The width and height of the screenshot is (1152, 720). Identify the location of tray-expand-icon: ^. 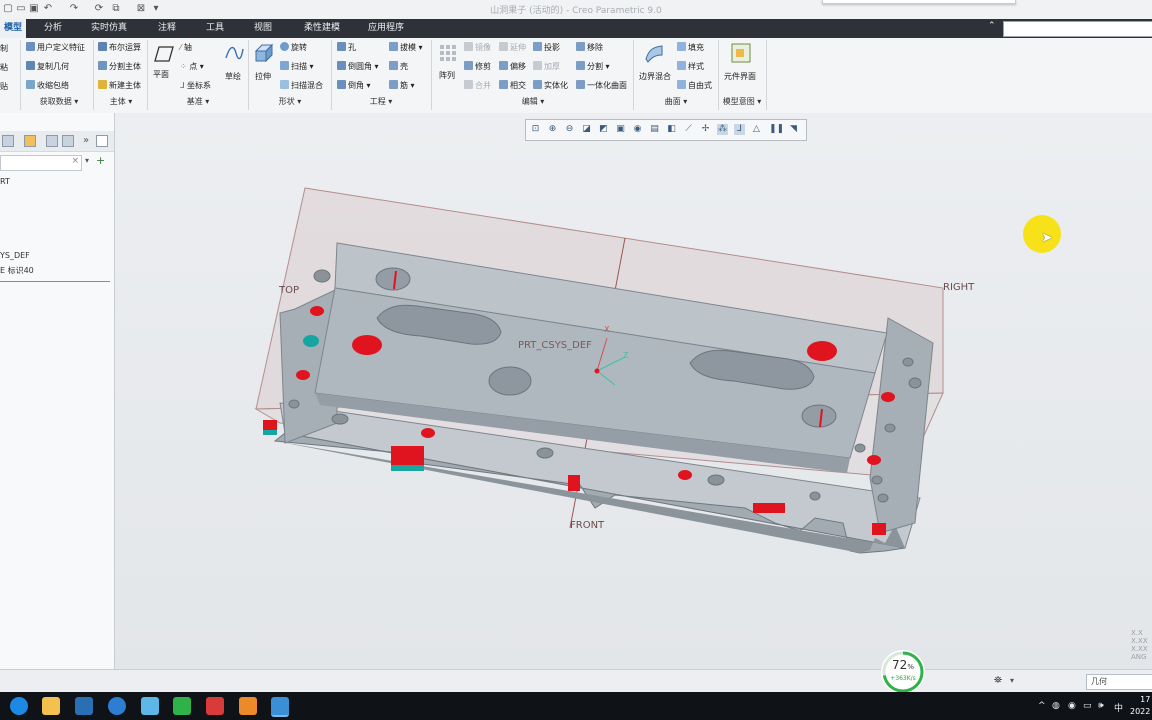
(1042, 706).